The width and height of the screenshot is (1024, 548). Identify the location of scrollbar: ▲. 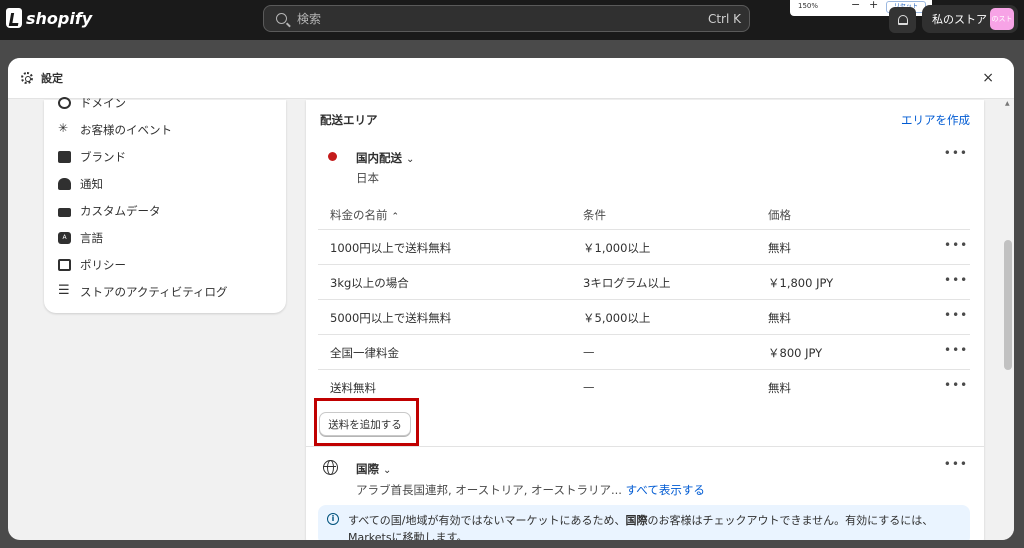
(1008, 320).